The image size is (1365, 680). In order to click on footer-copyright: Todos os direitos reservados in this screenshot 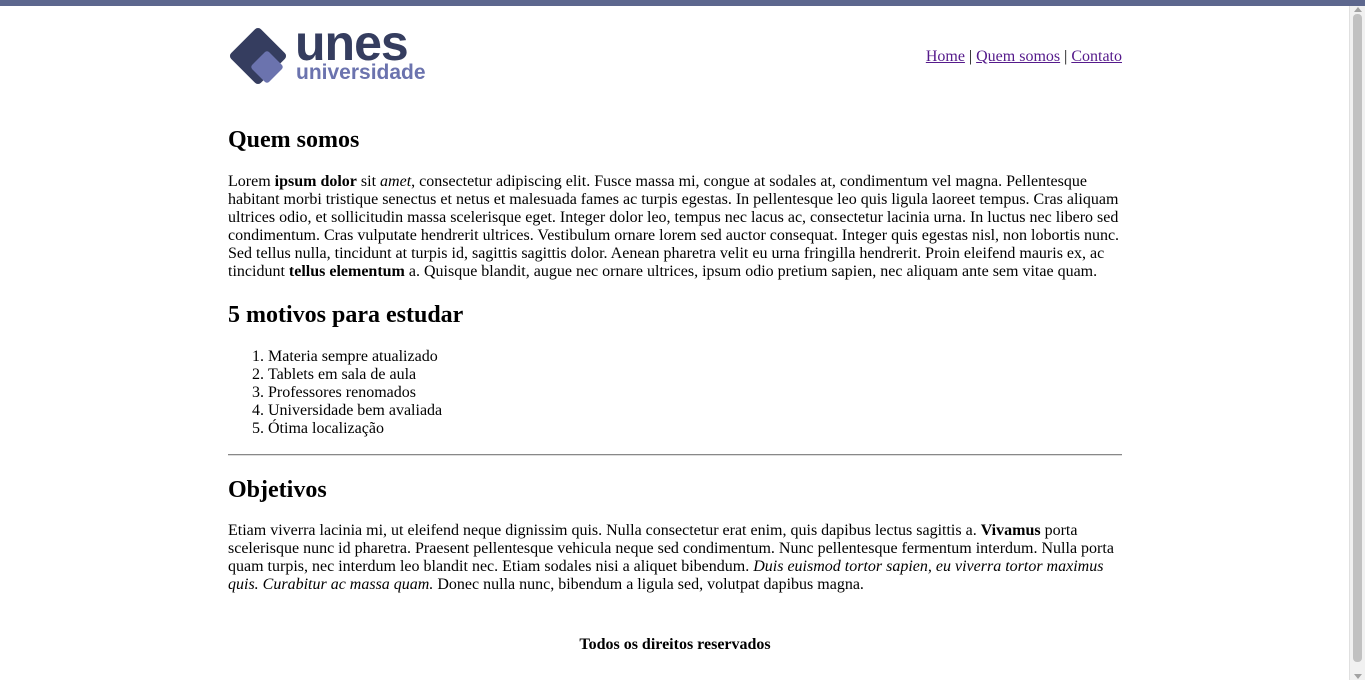, I will do `click(675, 644)`.